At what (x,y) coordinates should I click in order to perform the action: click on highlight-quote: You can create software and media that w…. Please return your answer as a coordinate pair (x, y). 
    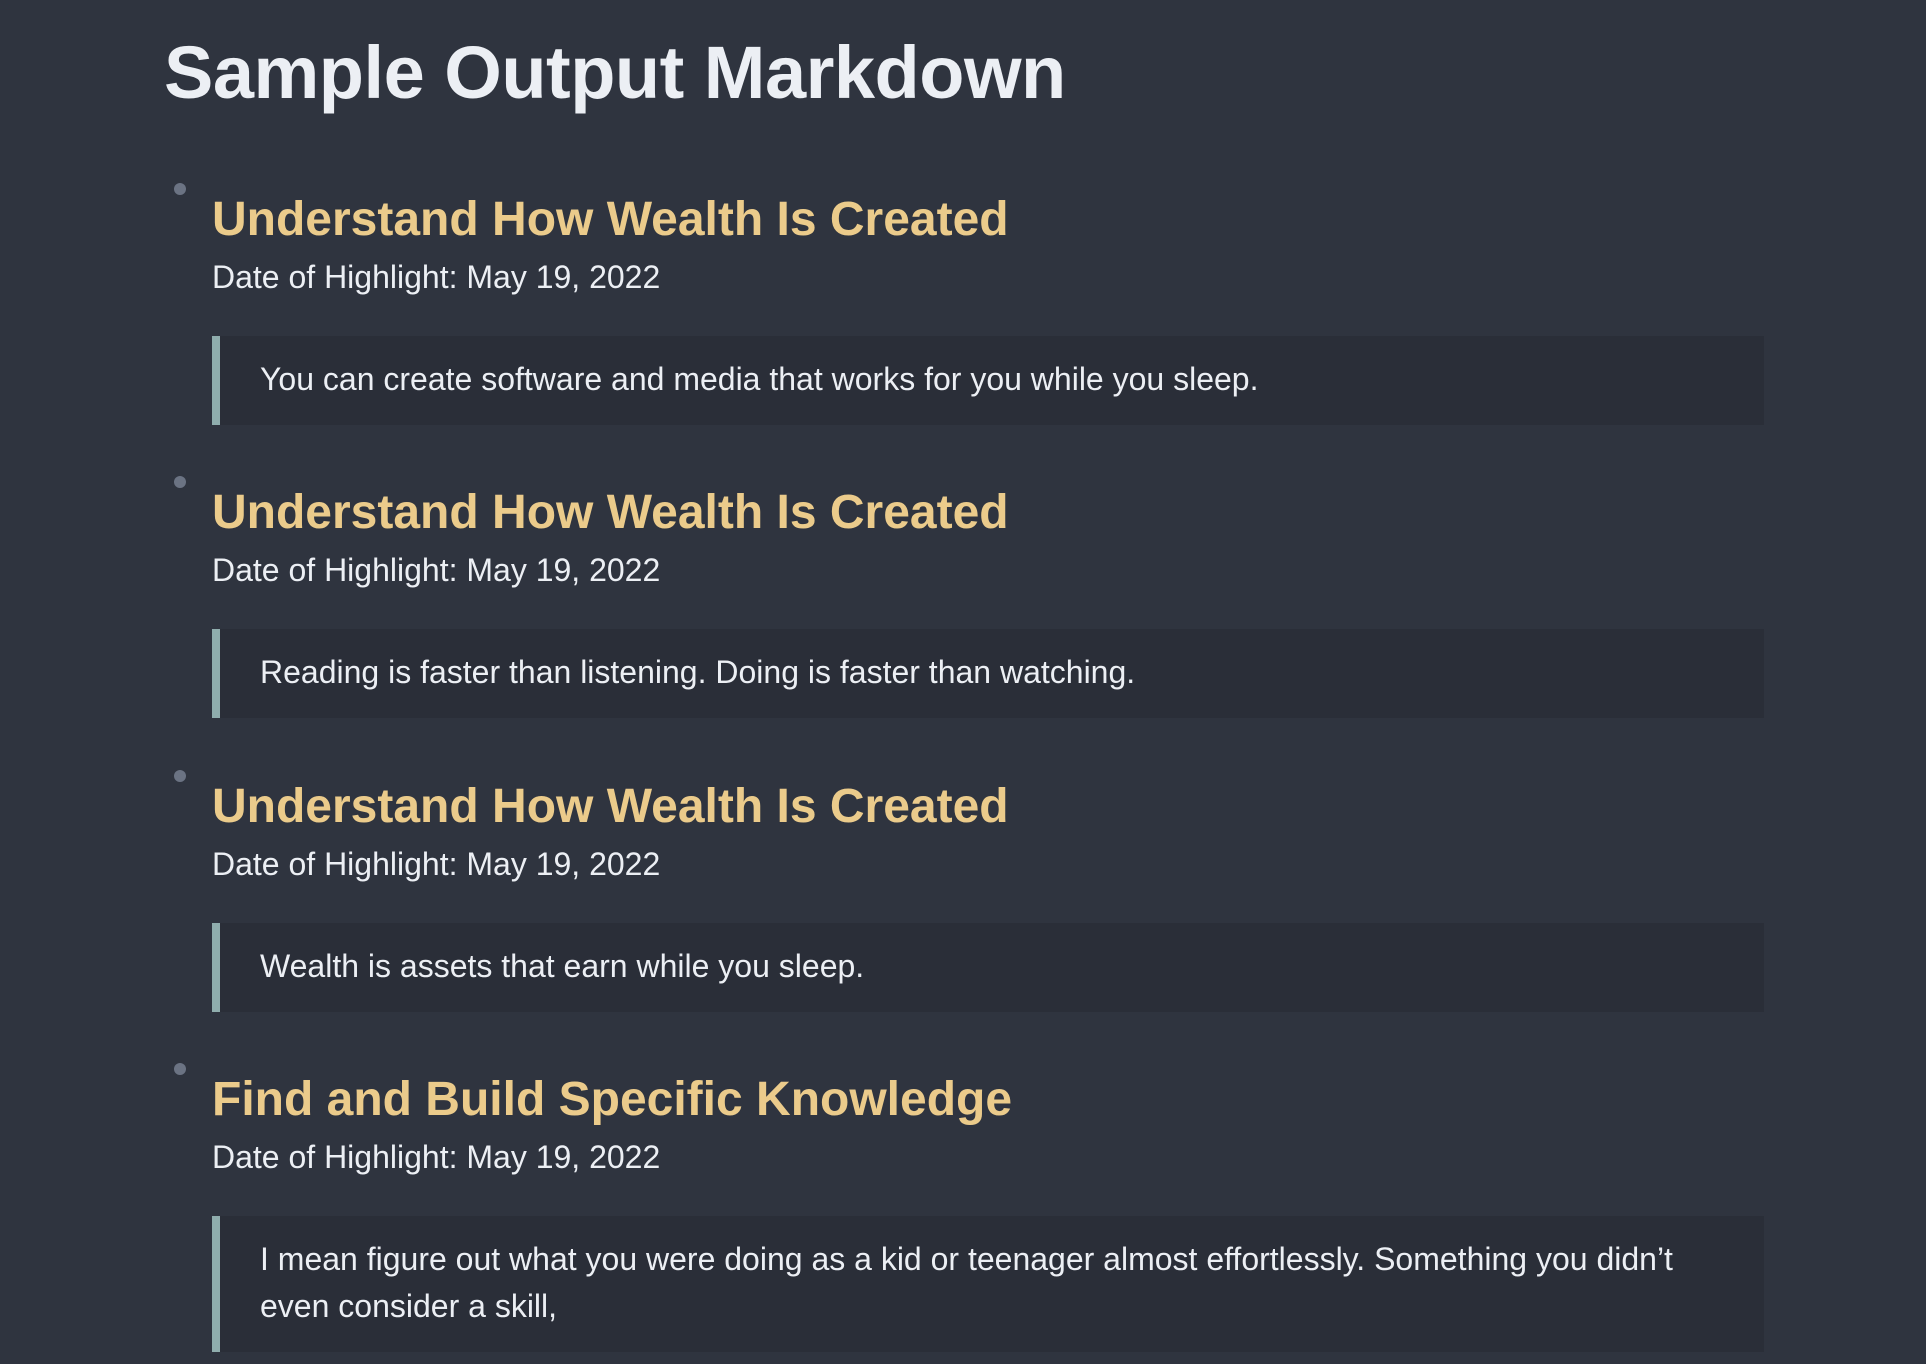
    Looking at the image, I should click on (988, 380).